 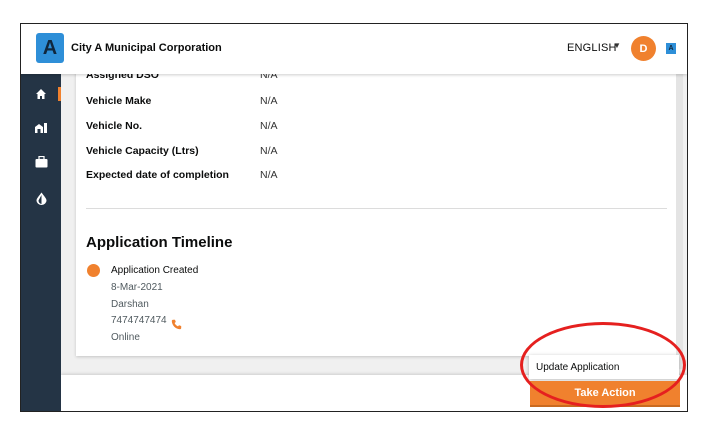 What do you see at coordinates (679, 219) in the screenshot?
I see `scrollbar` at bounding box center [679, 219].